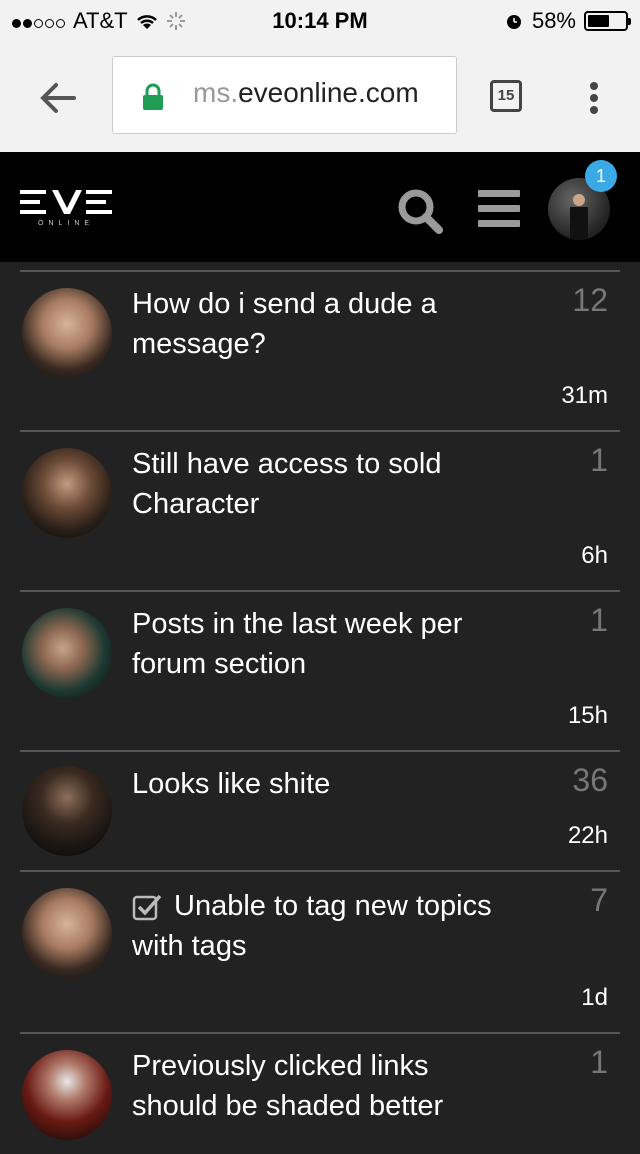 The image size is (640, 1154). What do you see at coordinates (590, 780) in the screenshot?
I see `reply-count: 36` at bounding box center [590, 780].